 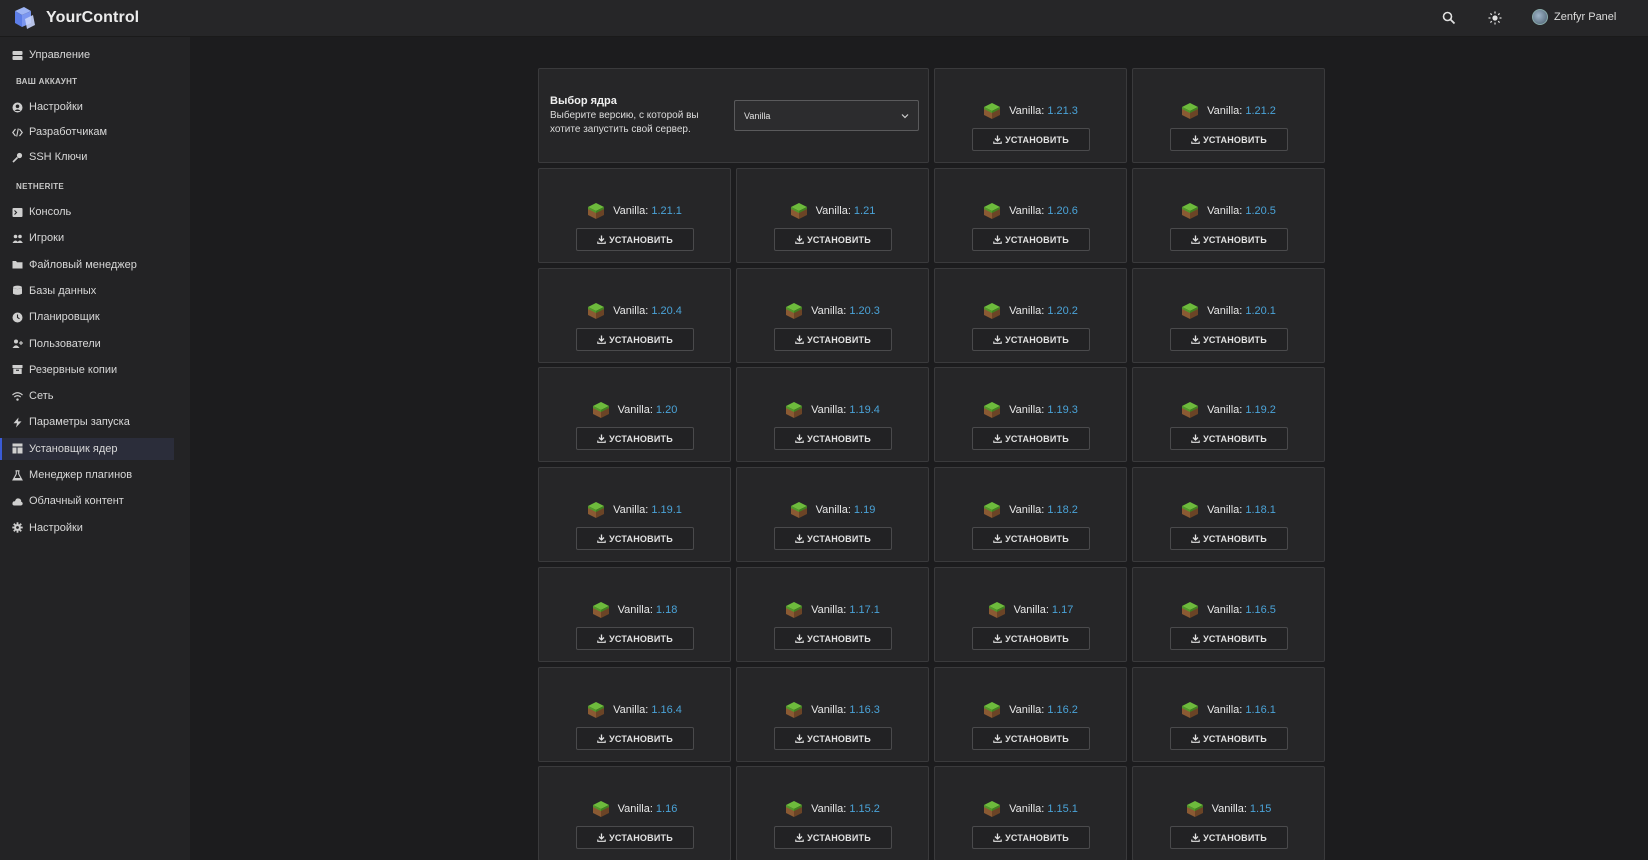 What do you see at coordinates (95, 396) in the screenshot?
I see `sidebar-item-network: Сеть` at bounding box center [95, 396].